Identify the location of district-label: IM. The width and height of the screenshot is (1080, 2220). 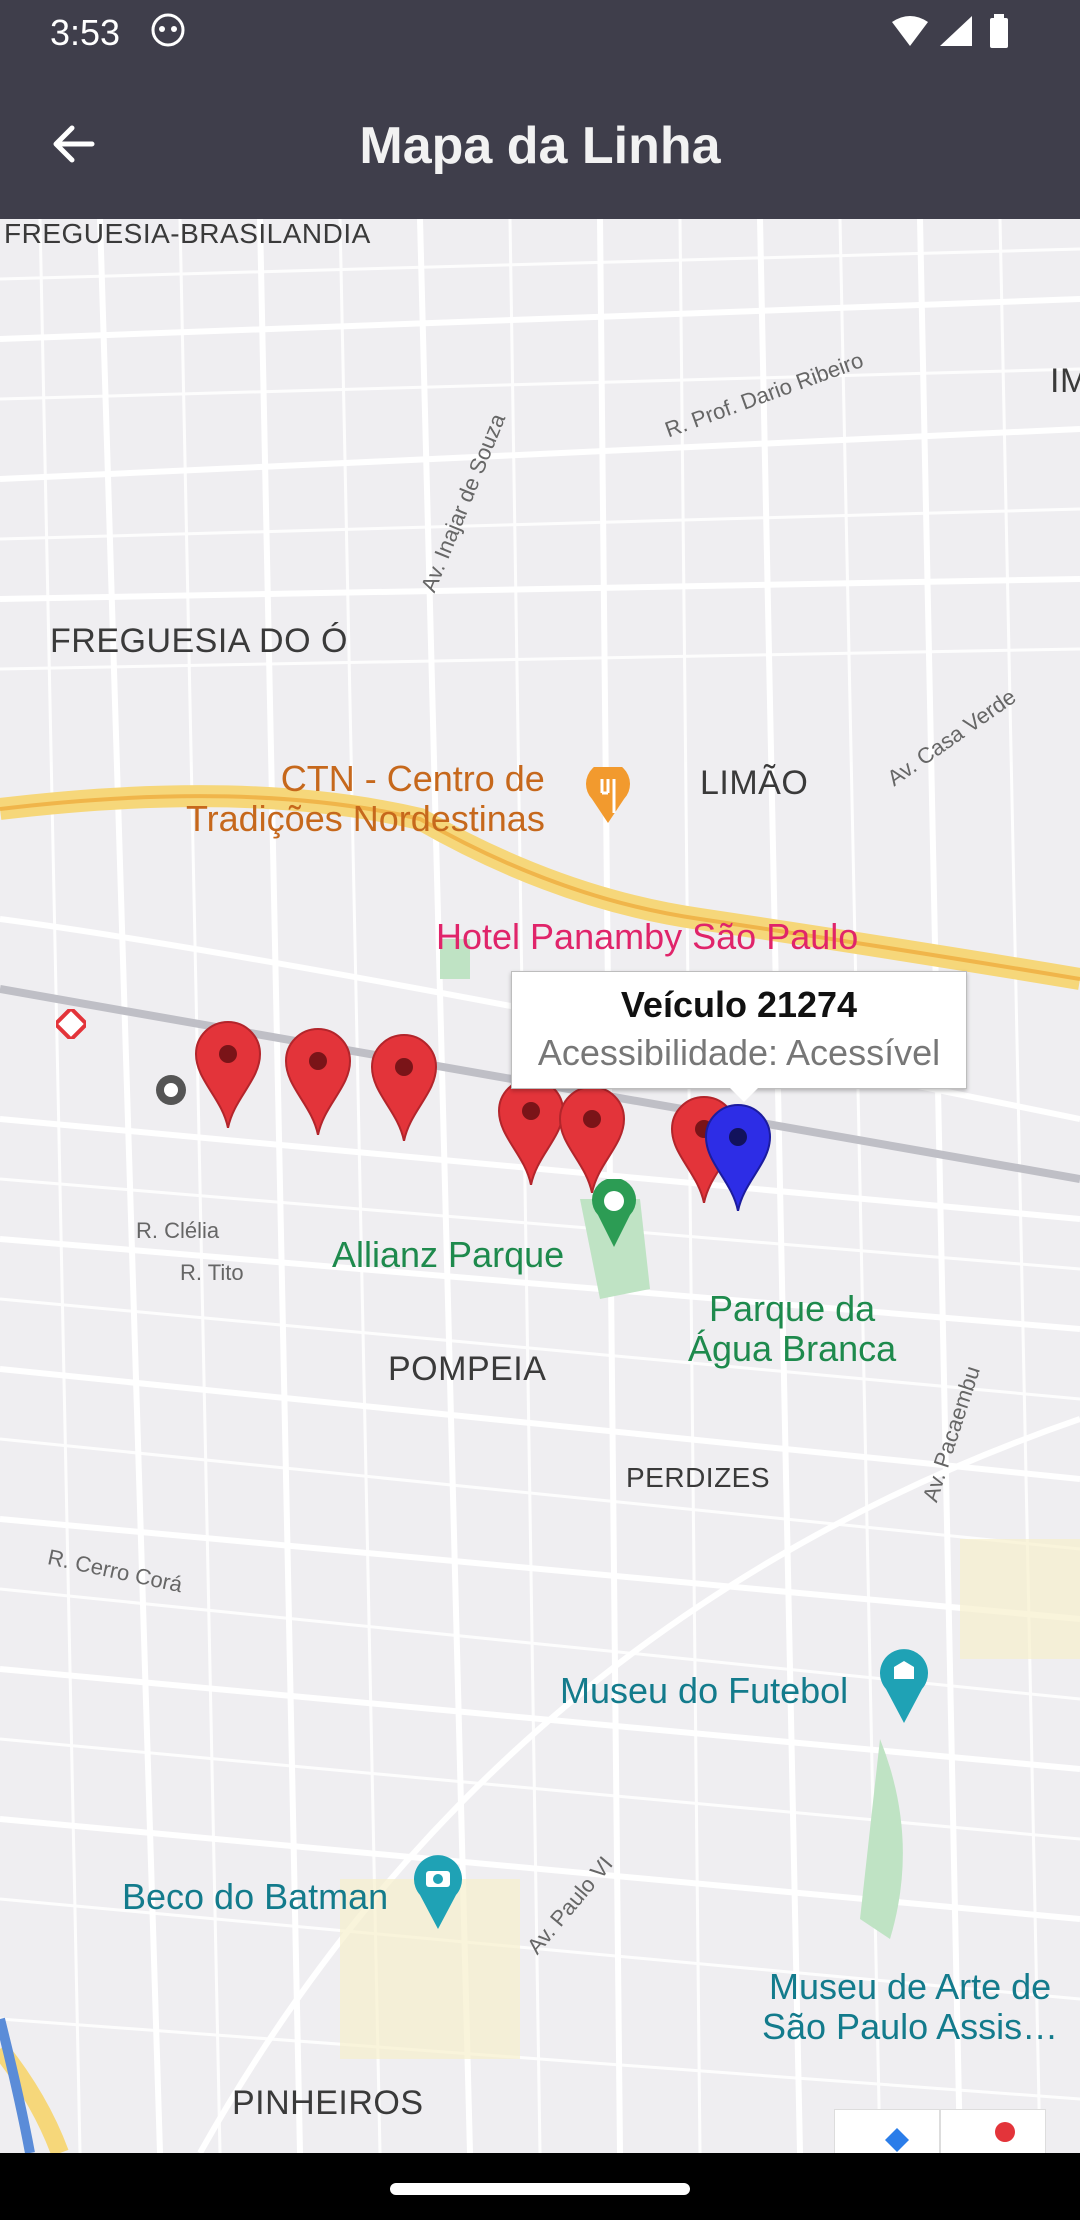
(1065, 381).